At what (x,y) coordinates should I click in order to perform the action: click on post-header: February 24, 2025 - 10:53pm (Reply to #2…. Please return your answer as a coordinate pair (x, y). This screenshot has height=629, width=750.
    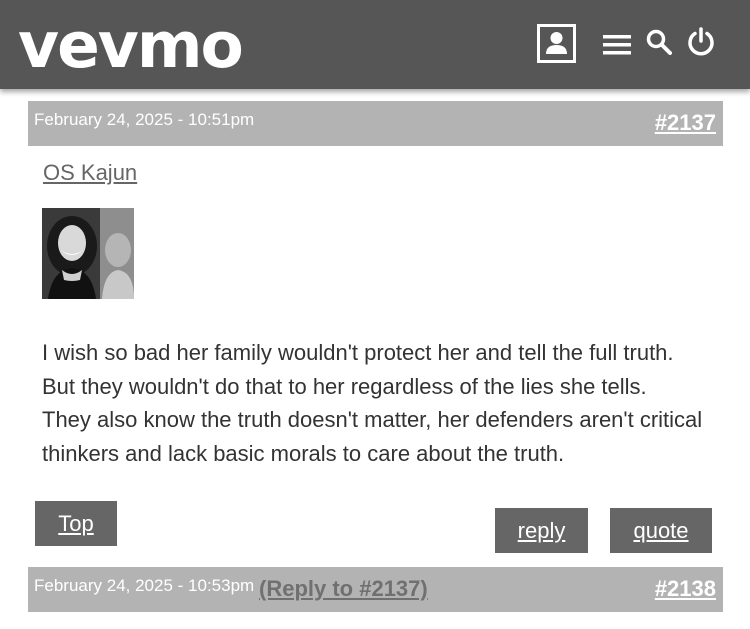
    Looking at the image, I should click on (375, 589).